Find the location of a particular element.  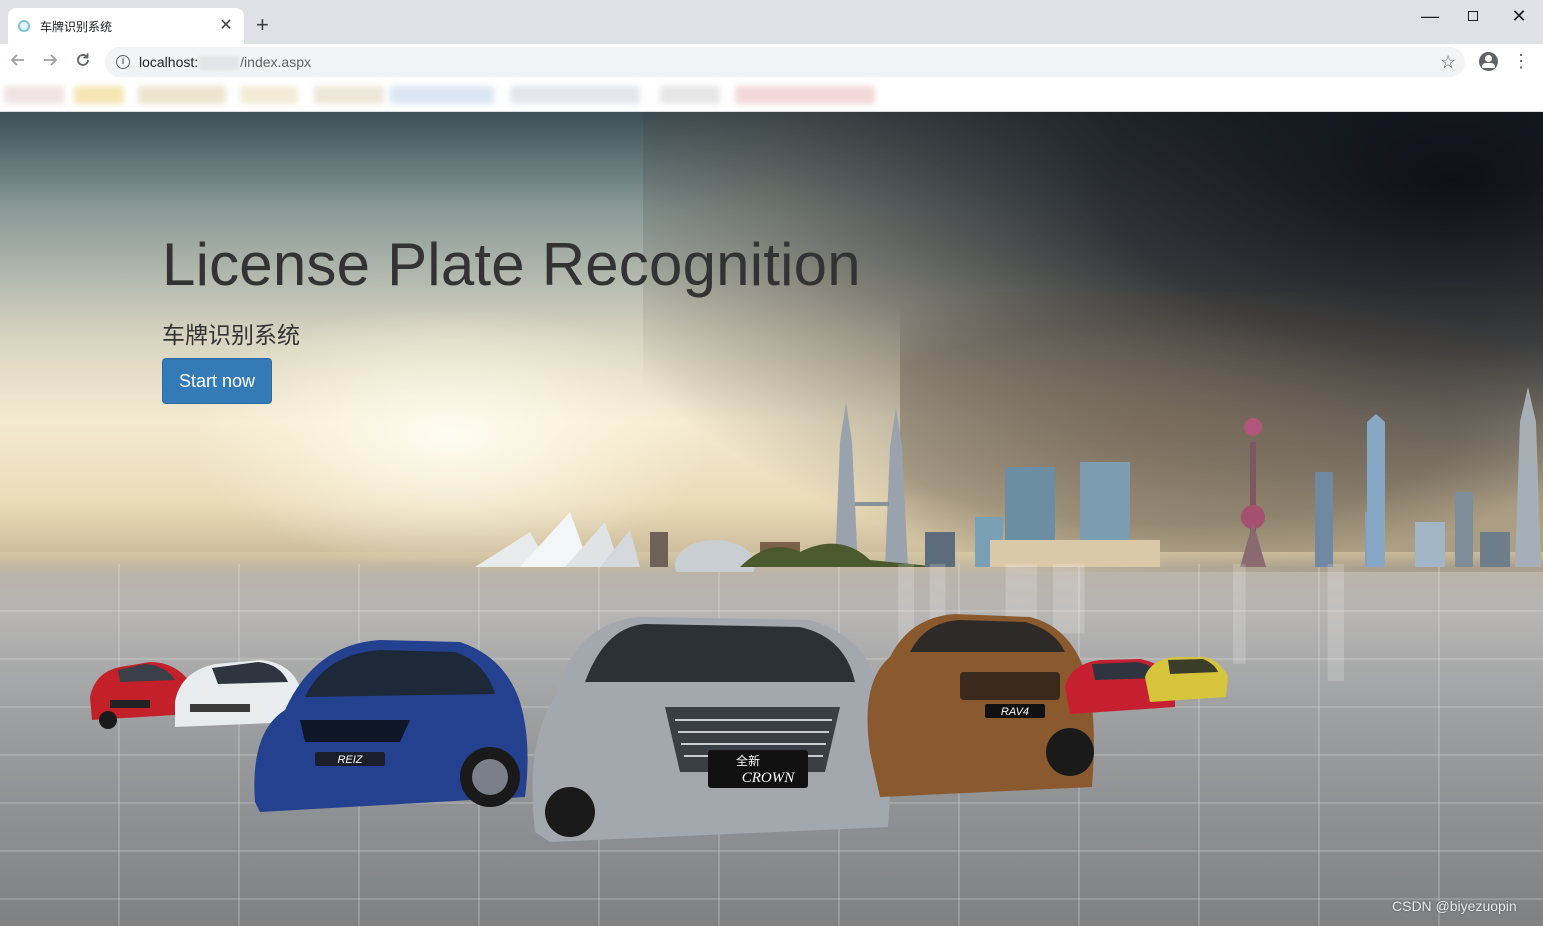

minimize-window-button: — is located at coordinates (1430, 16).